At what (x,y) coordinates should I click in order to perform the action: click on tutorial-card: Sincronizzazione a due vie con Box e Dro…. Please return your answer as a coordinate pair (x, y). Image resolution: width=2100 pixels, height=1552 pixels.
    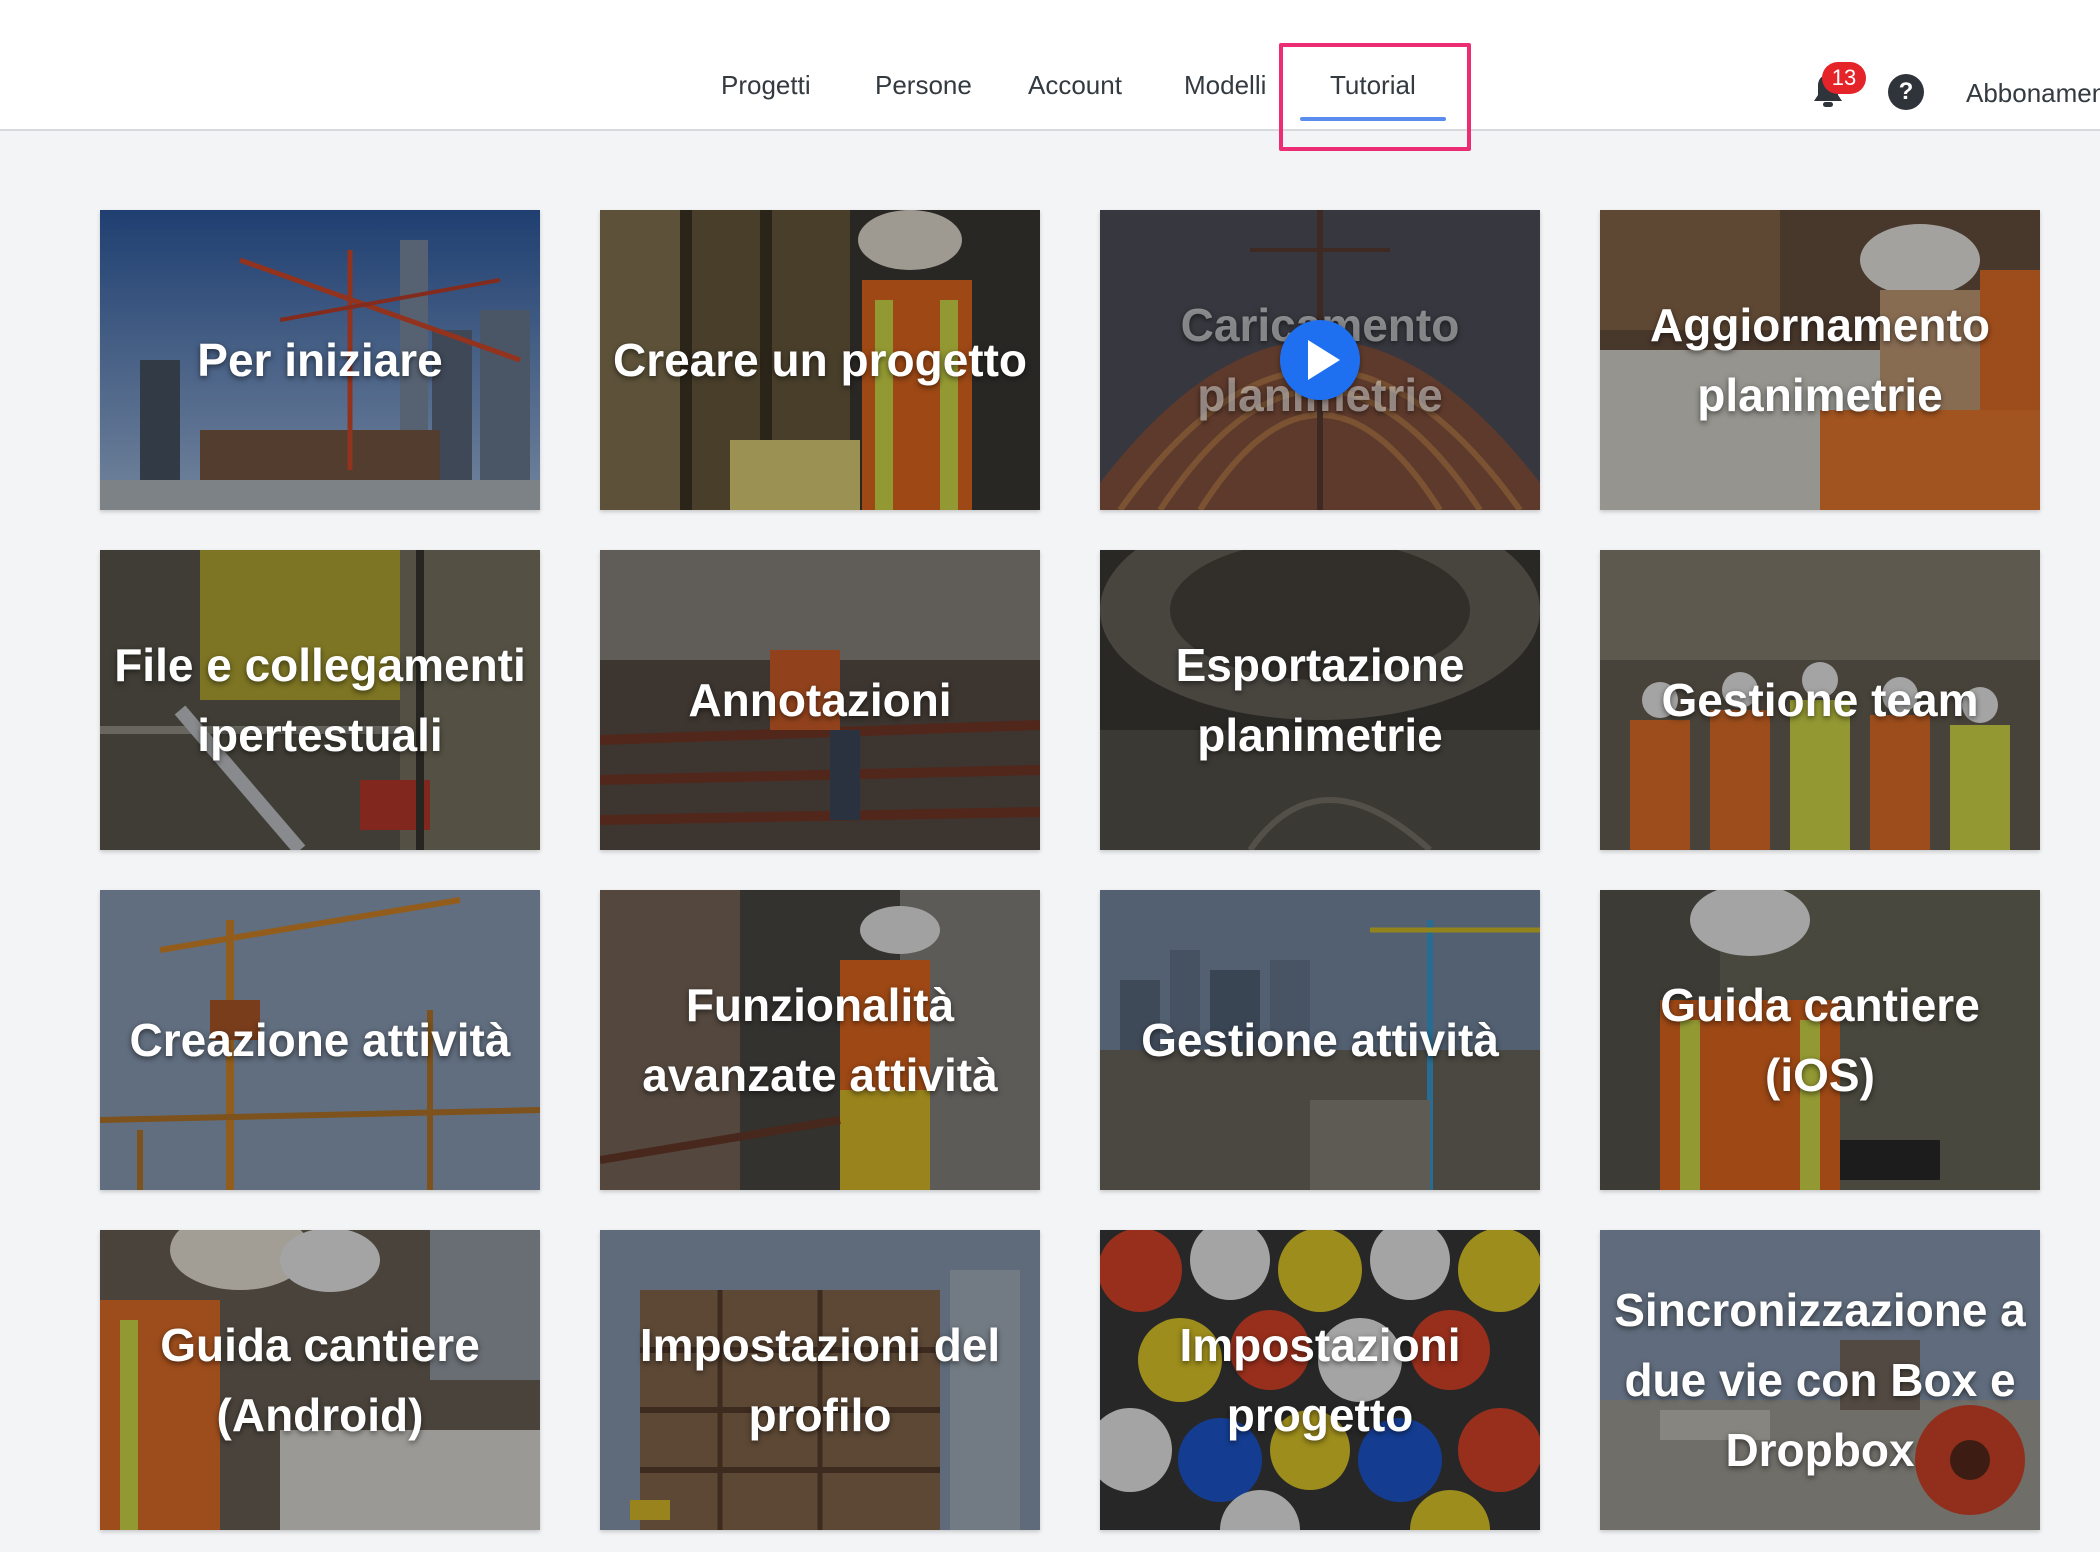
    Looking at the image, I should click on (1820, 1380).